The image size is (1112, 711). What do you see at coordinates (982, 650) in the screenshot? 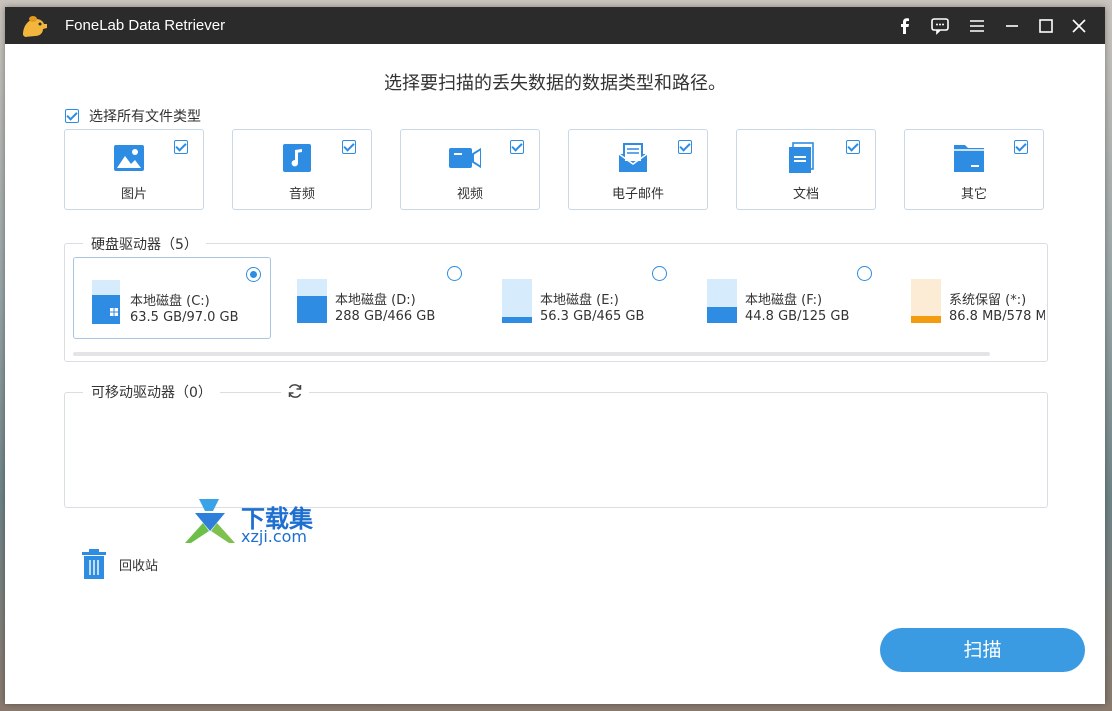
I see `scan-button: 扫描` at bounding box center [982, 650].